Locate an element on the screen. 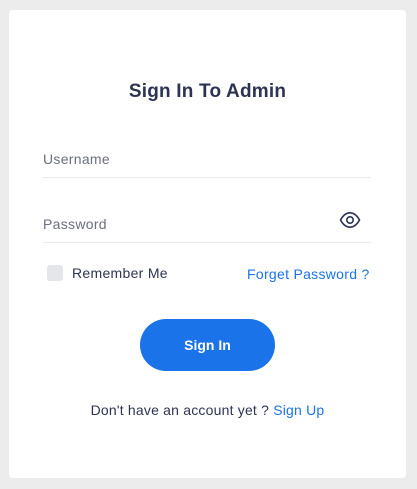 The height and width of the screenshot is (489, 417). page-title: Sign In To Admin is located at coordinates (207, 91).